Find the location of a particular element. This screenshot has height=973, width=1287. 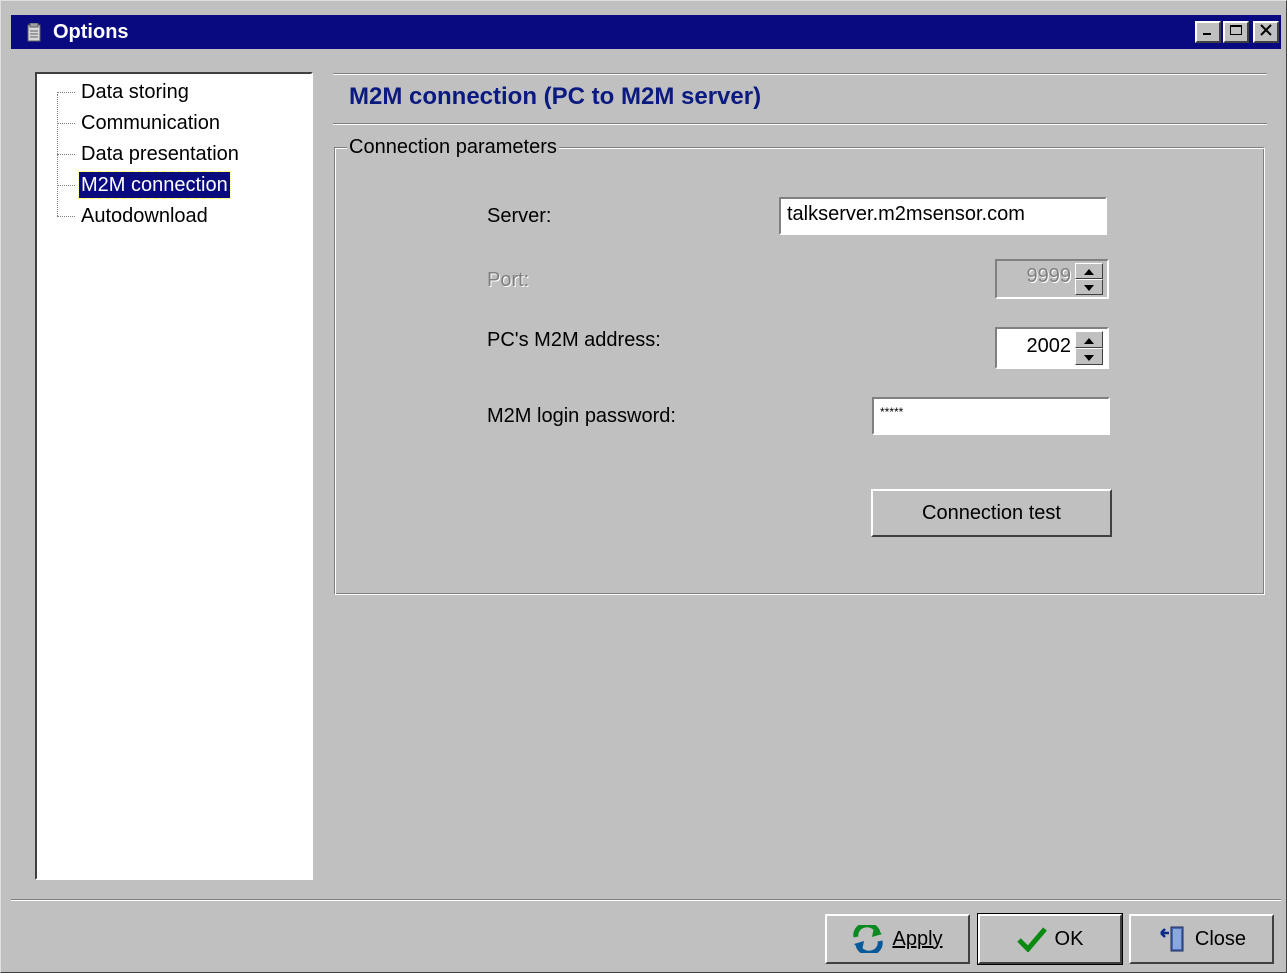

address-spinner: 2002 is located at coordinates (1052, 348).